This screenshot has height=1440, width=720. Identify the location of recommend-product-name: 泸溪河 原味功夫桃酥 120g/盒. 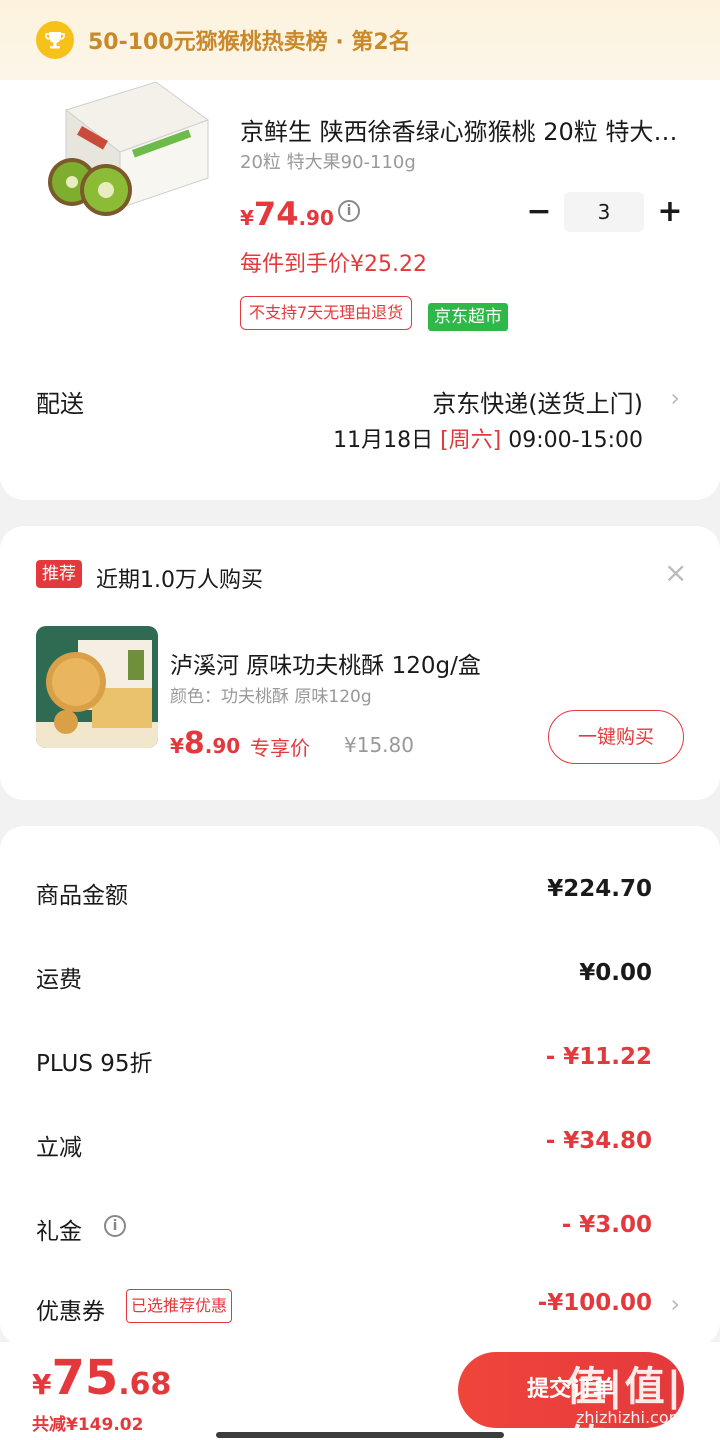
(325, 663).